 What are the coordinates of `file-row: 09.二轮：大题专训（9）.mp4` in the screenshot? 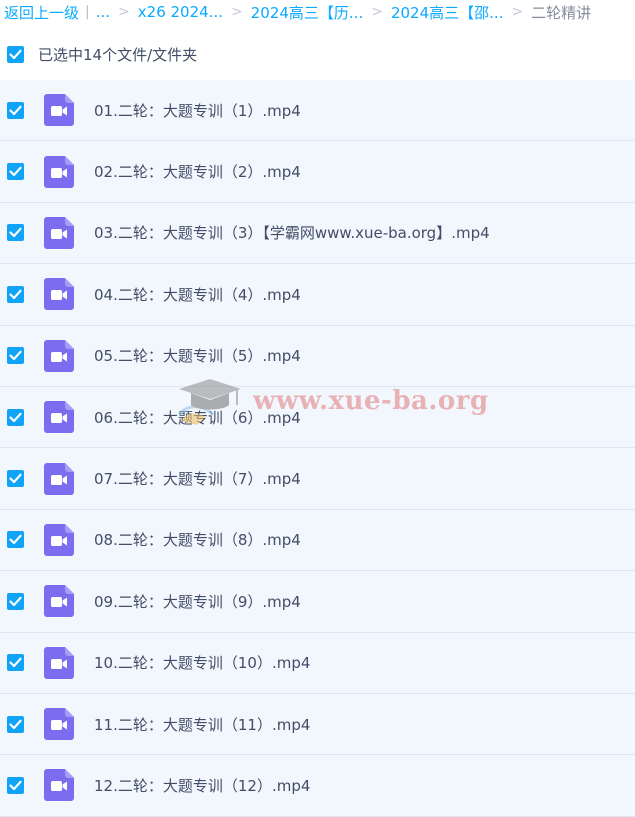 It's located at (317, 602).